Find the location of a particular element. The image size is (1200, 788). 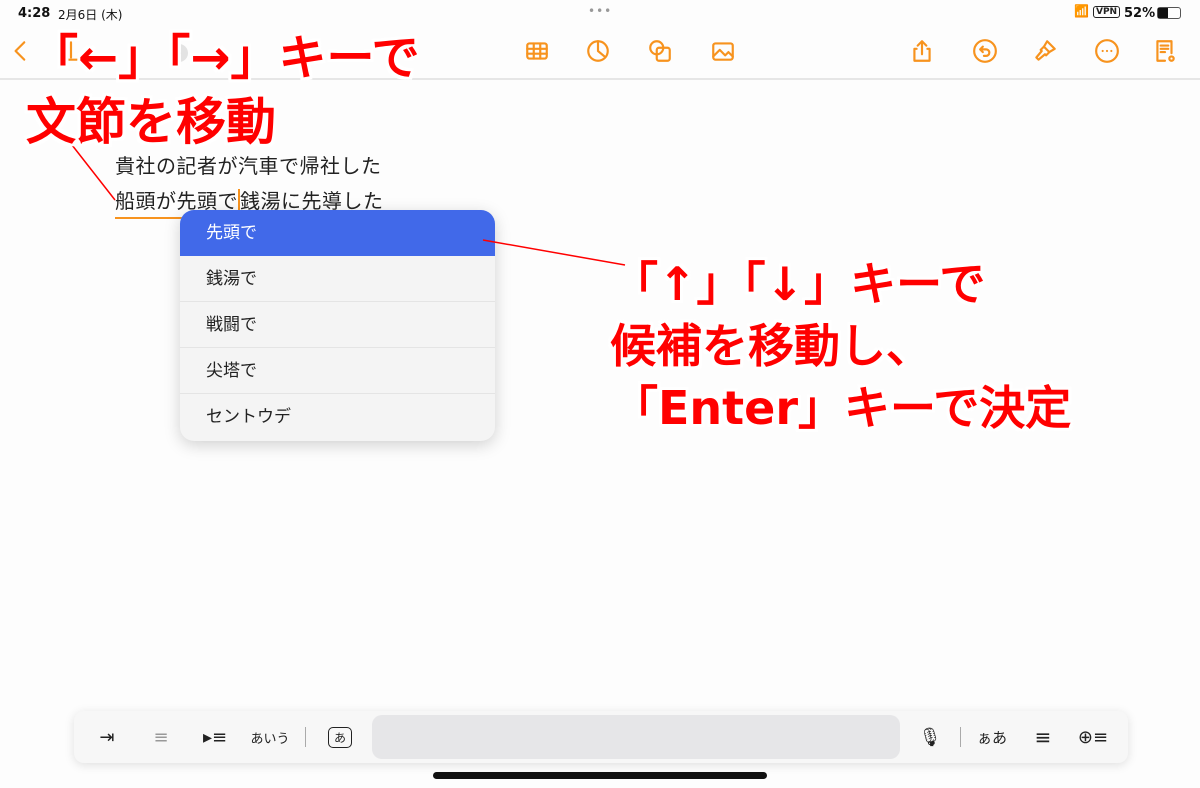

input-mode-button: あ is located at coordinates (340, 737).